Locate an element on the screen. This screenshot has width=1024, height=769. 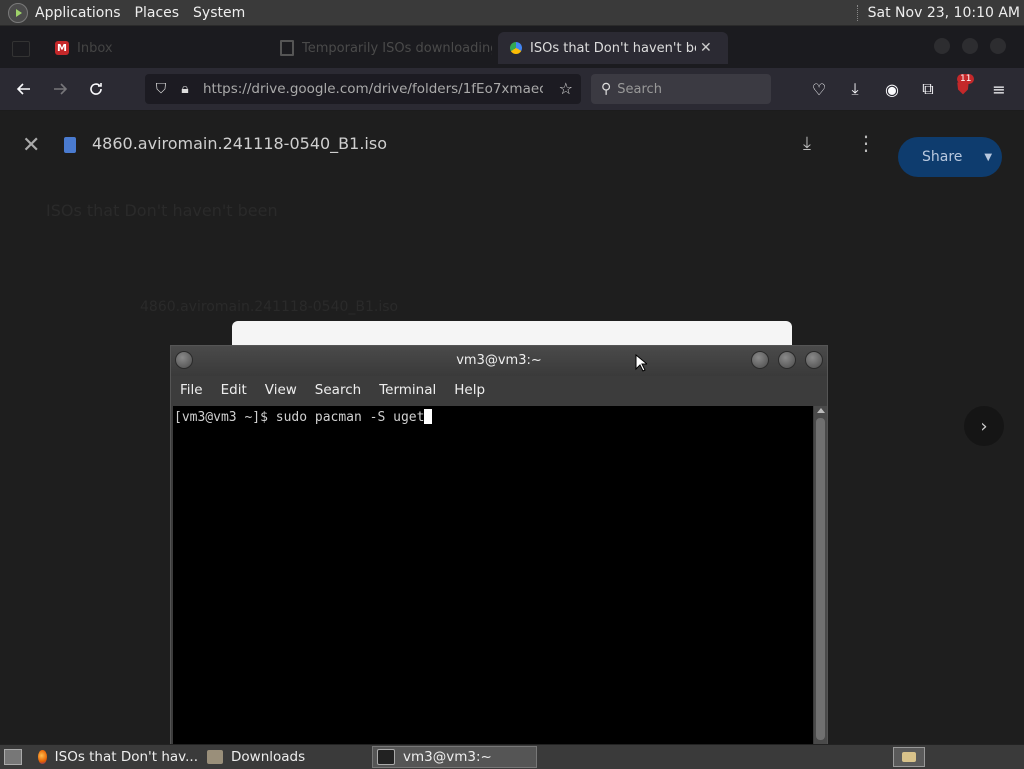
system-menu: System is located at coordinates (219, 13).